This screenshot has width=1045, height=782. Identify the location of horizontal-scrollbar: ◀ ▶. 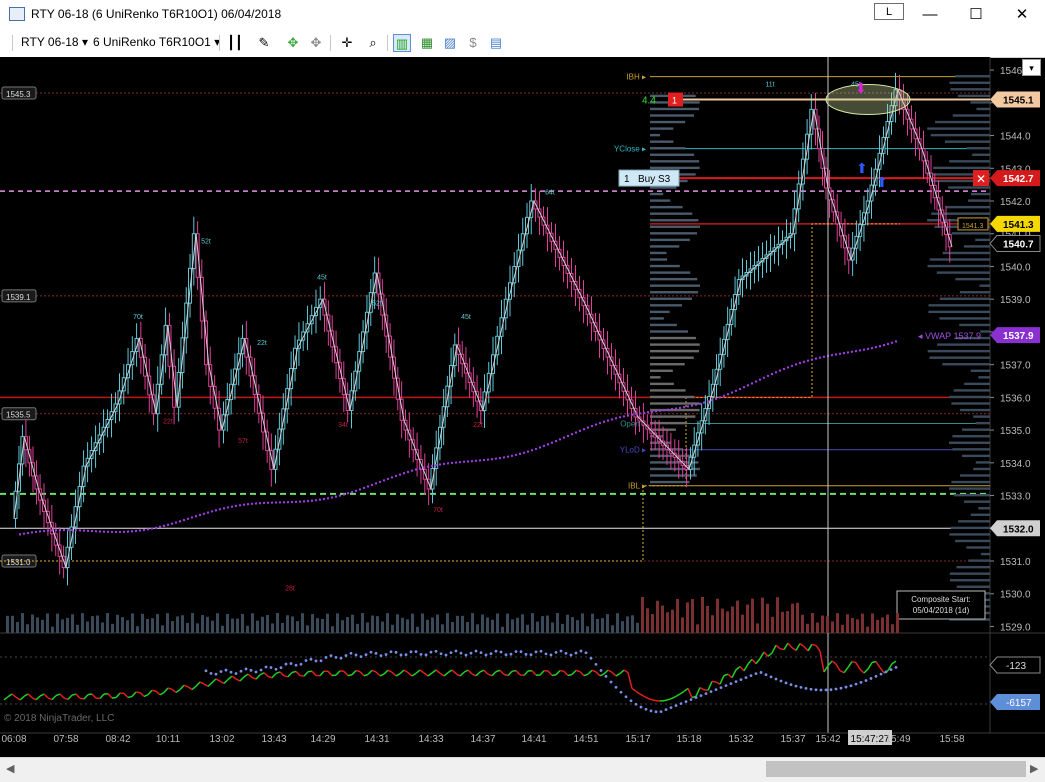
(522, 769).